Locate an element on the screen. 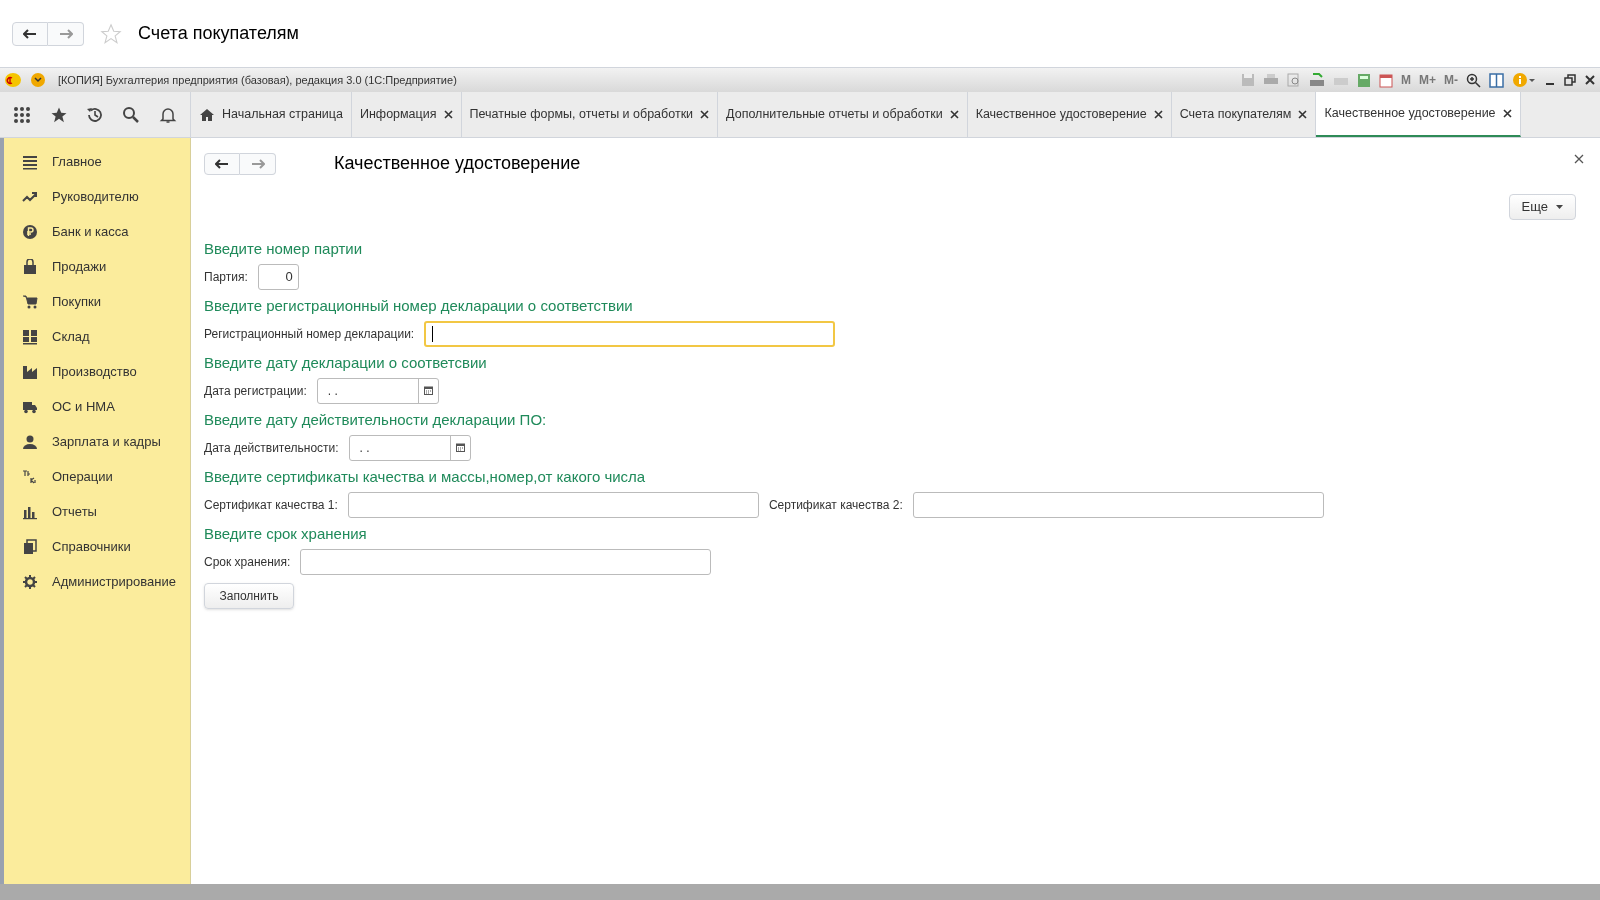  window-title: [КОПИЯ] Бухгалтерия предприятия (базовая), редакция 3.0 (1С:Предприятие) is located at coordinates (257, 80).